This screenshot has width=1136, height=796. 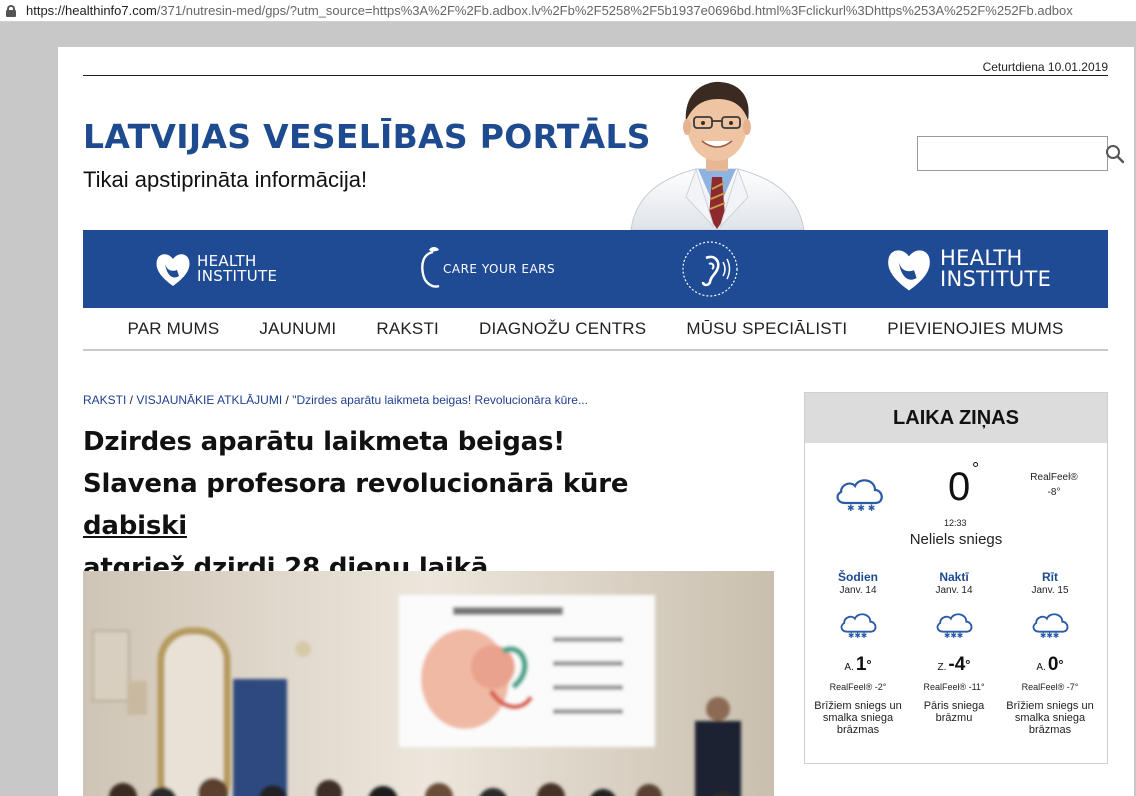 What do you see at coordinates (1045, 67) in the screenshot?
I see `current-date: Ceturtdiena 10.01.2019` at bounding box center [1045, 67].